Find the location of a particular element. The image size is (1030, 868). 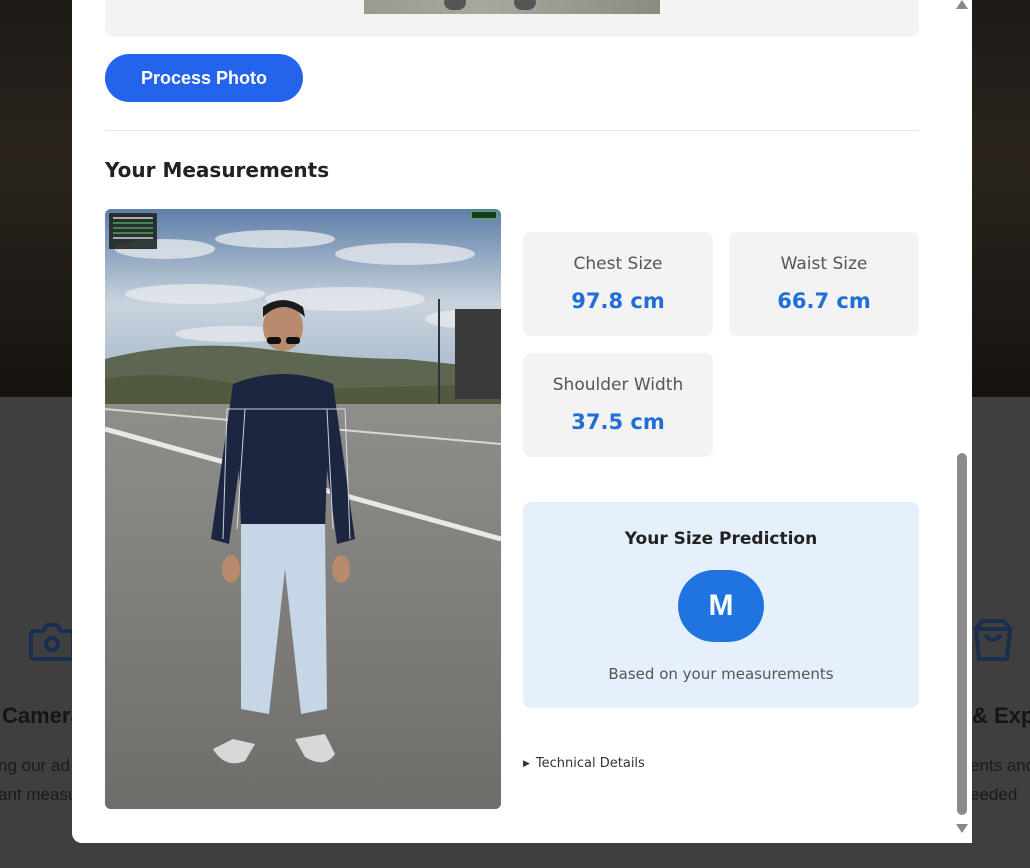

feature-text-line: ant measu is located at coordinates (39, 794).